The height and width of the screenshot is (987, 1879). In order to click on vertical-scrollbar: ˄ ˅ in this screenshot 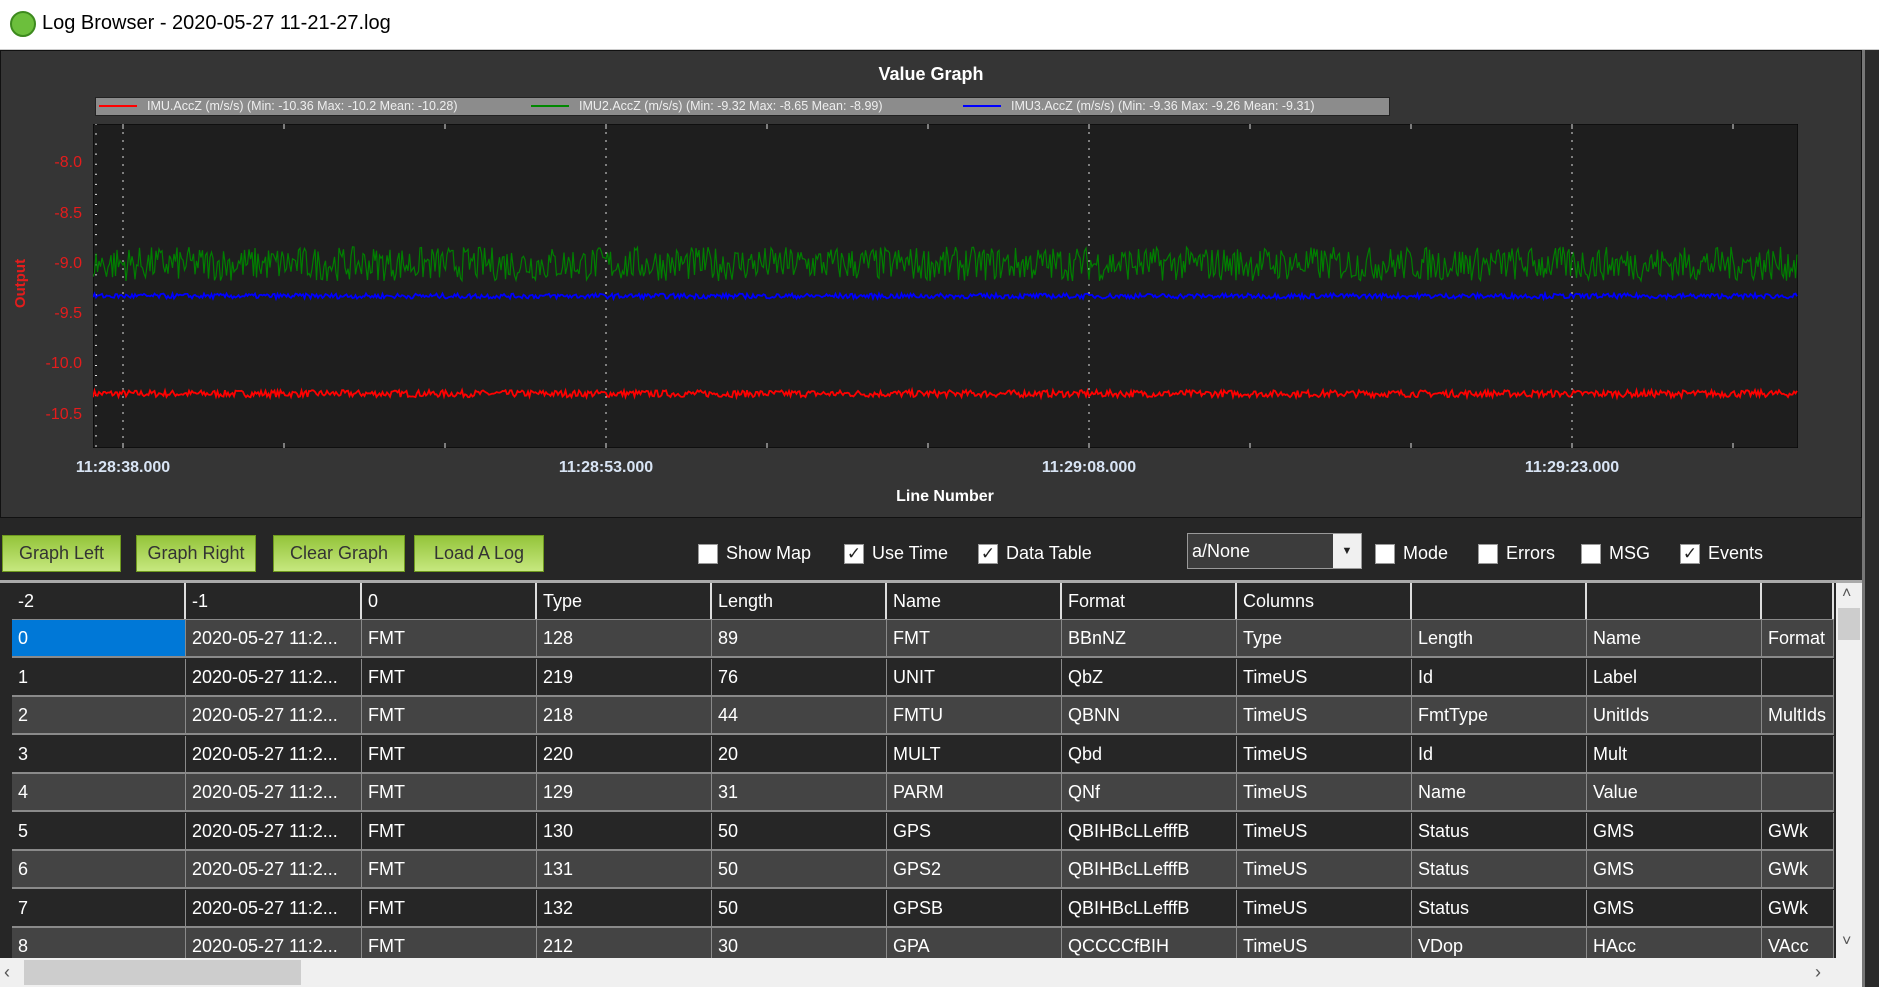, I will do `click(1849, 770)`.